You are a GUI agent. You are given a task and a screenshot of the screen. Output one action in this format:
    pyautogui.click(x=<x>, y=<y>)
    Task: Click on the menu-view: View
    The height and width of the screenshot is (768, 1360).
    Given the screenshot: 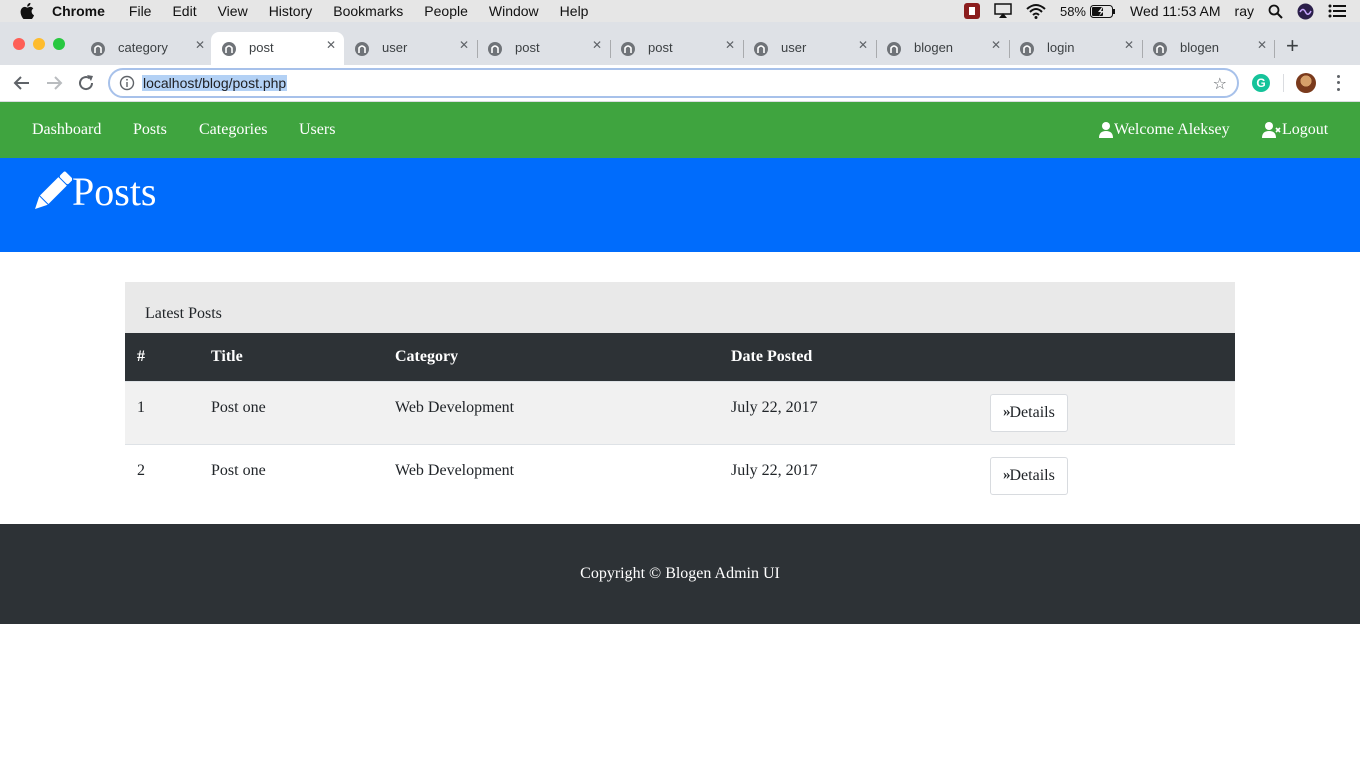 What is the action you would take?
    pyautogui.click(x=233, y=11)
    